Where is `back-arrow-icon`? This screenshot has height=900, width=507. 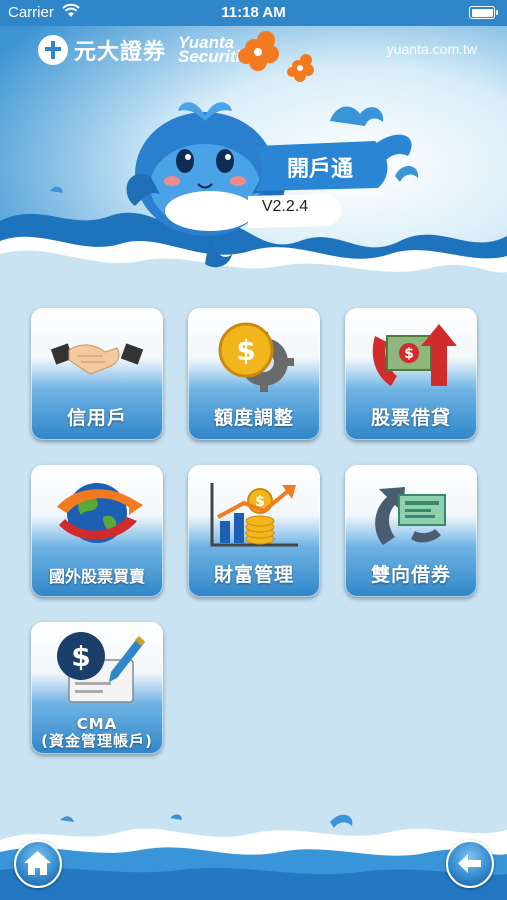 back-arrow-icon is located at coordinates (469, 863).